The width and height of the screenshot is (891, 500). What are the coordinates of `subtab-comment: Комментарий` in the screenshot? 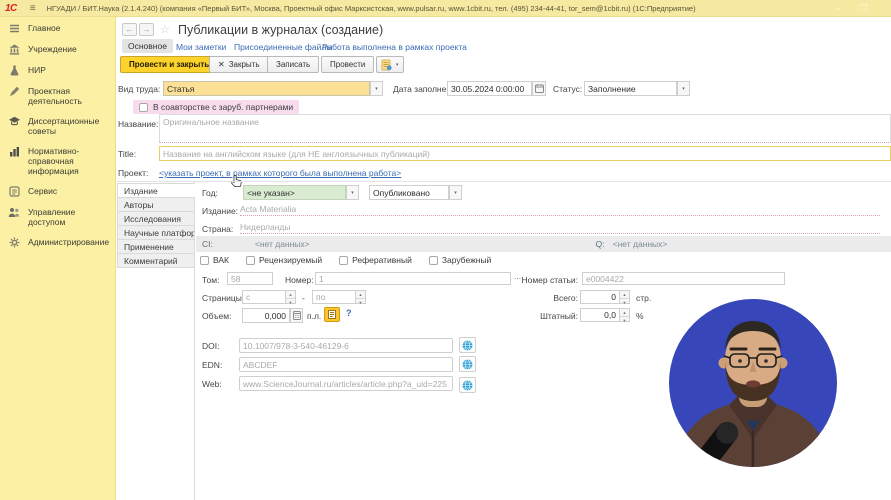 It's located at (156, 260).